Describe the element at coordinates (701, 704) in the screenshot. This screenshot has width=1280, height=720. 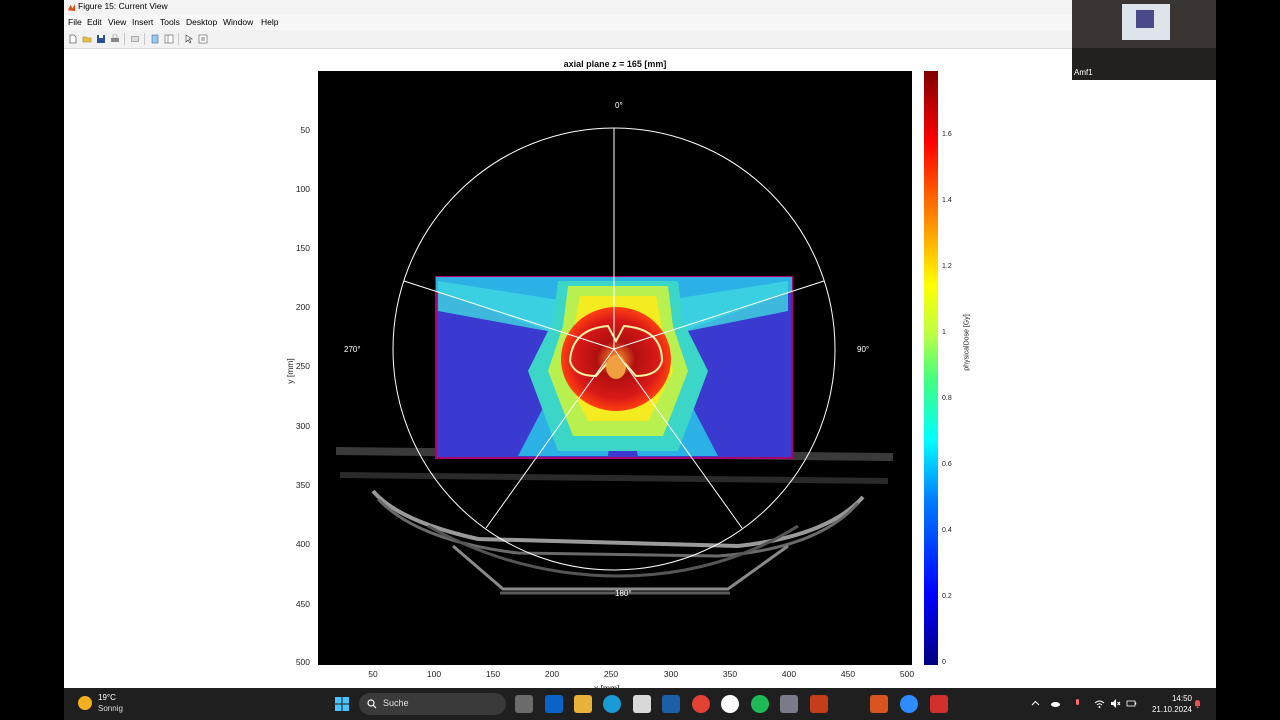
I see `chrome-icon` at that location.